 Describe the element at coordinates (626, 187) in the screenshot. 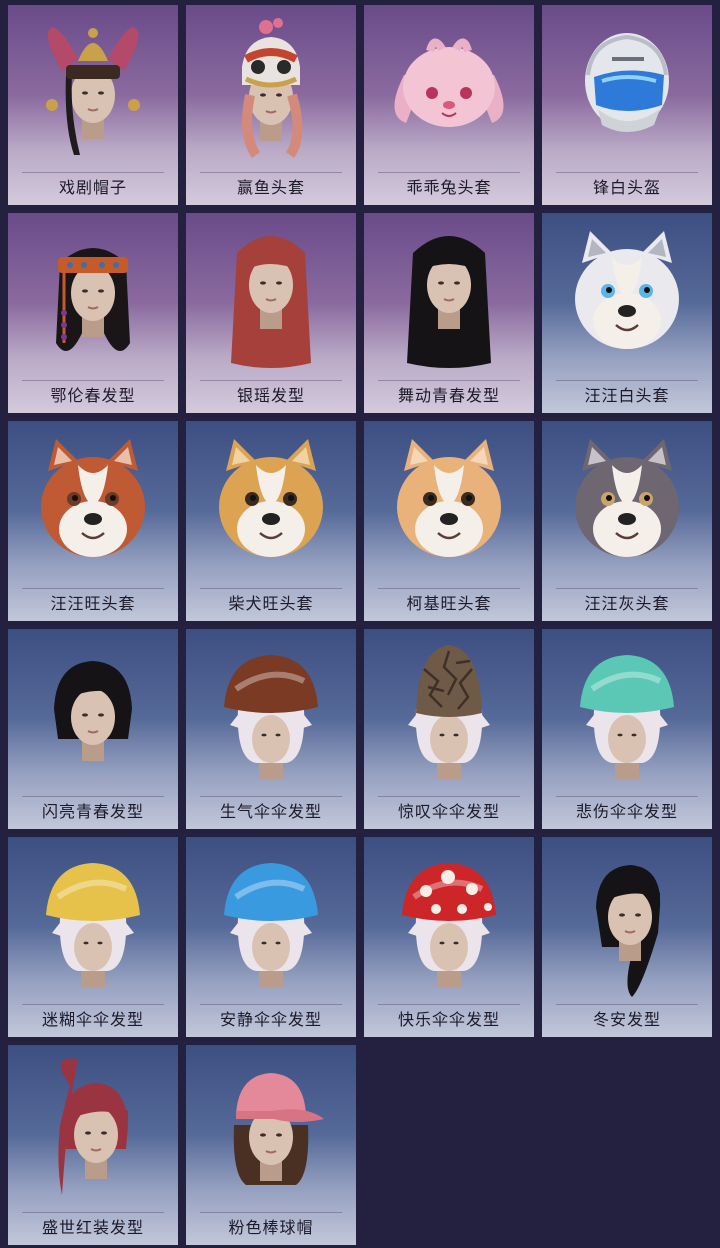

I see `item-label: 锋白头盔` at that location.